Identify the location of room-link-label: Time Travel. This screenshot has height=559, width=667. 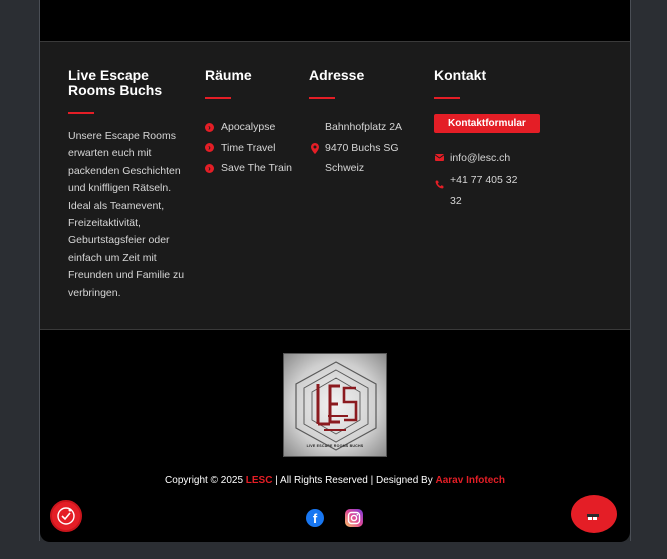
(248, 147).